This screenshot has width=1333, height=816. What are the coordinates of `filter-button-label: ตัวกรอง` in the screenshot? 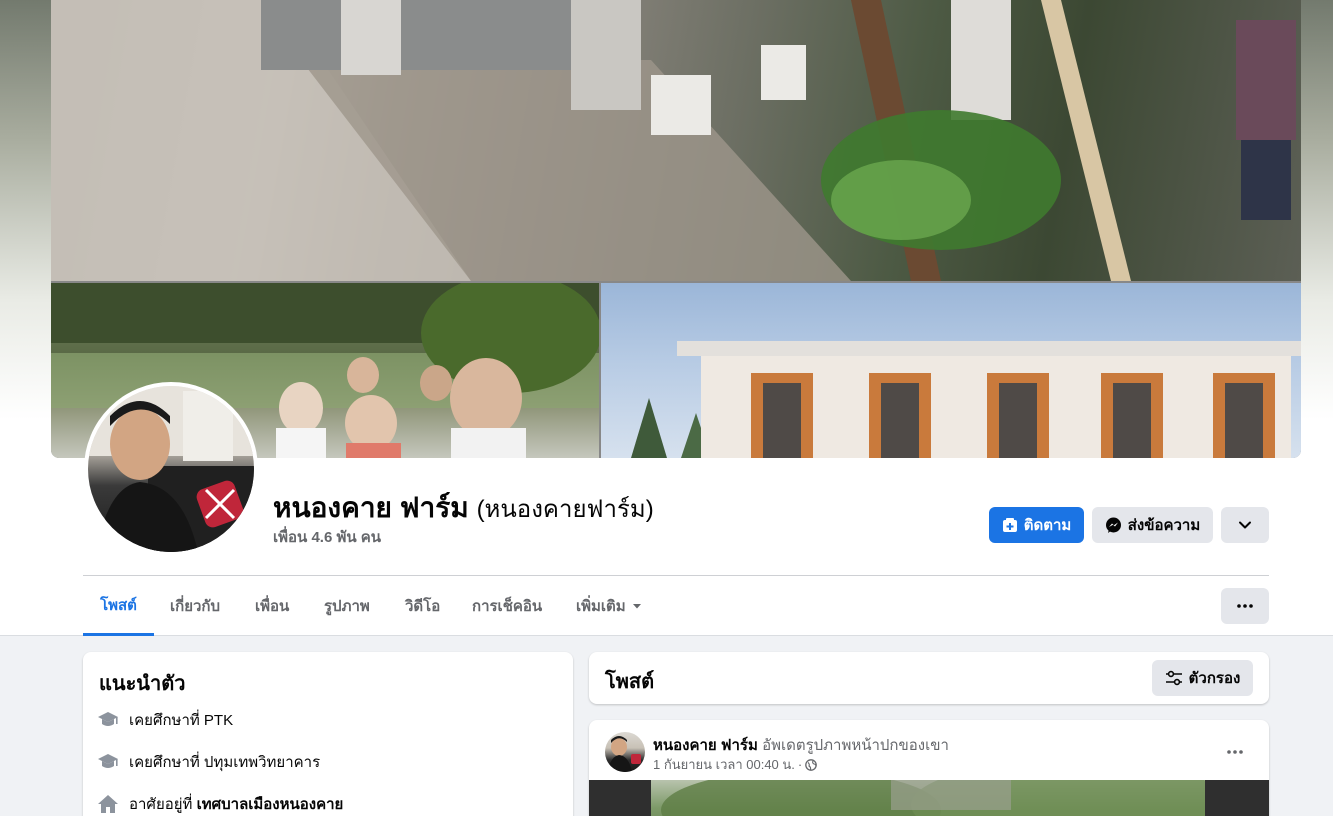 It's located at (1214, 678).